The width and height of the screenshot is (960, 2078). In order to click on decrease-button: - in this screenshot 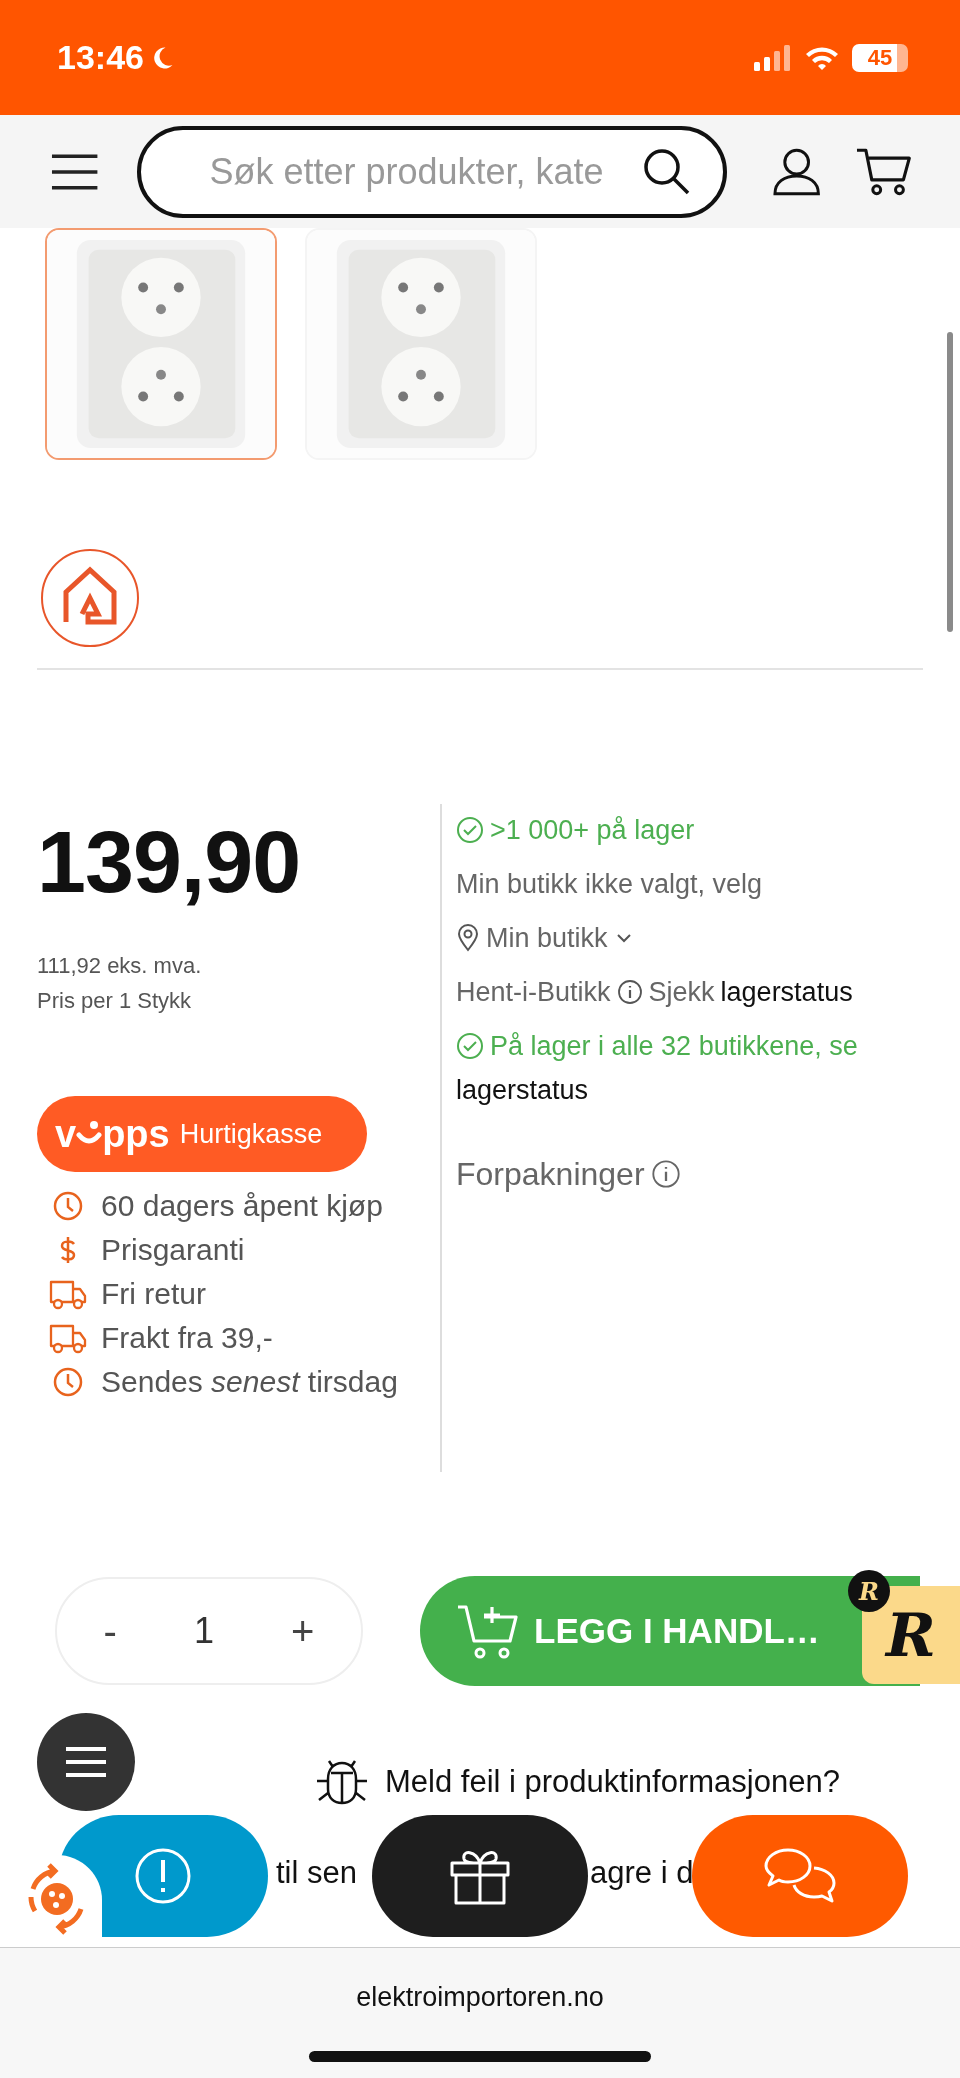, I will do `click(110, 1631)`.